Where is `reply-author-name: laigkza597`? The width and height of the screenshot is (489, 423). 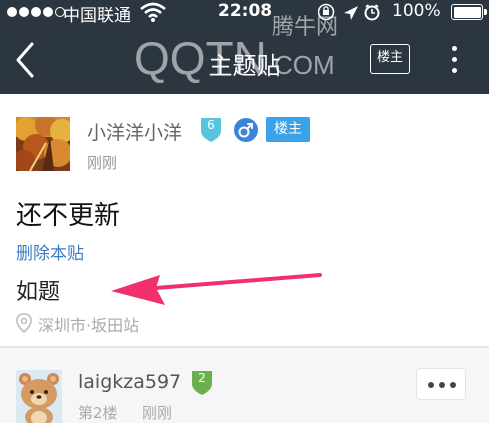
reply-author-name: laigkza597 is located at coordinates (129, 382).